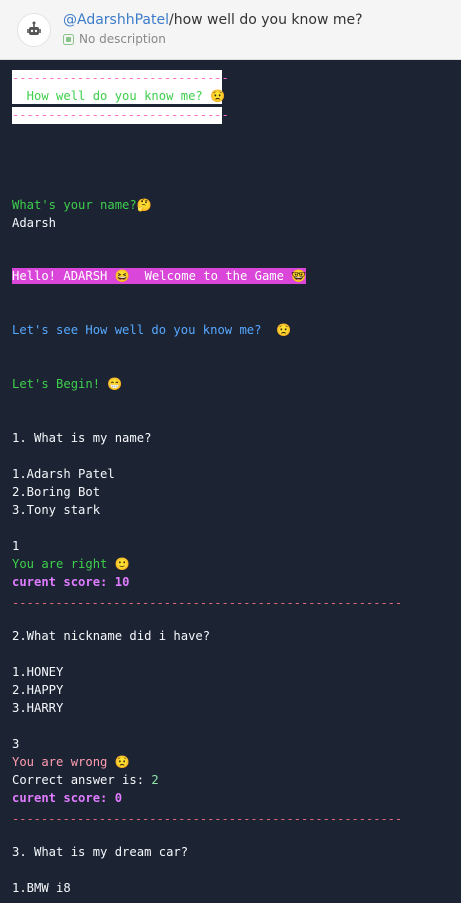 Image resolution: width=461 pixels, height=903 pixels. Describe the element at coordinates (56, 510) in the screenshot. I see `q1-option-3: 3.Tony stark` at that location.